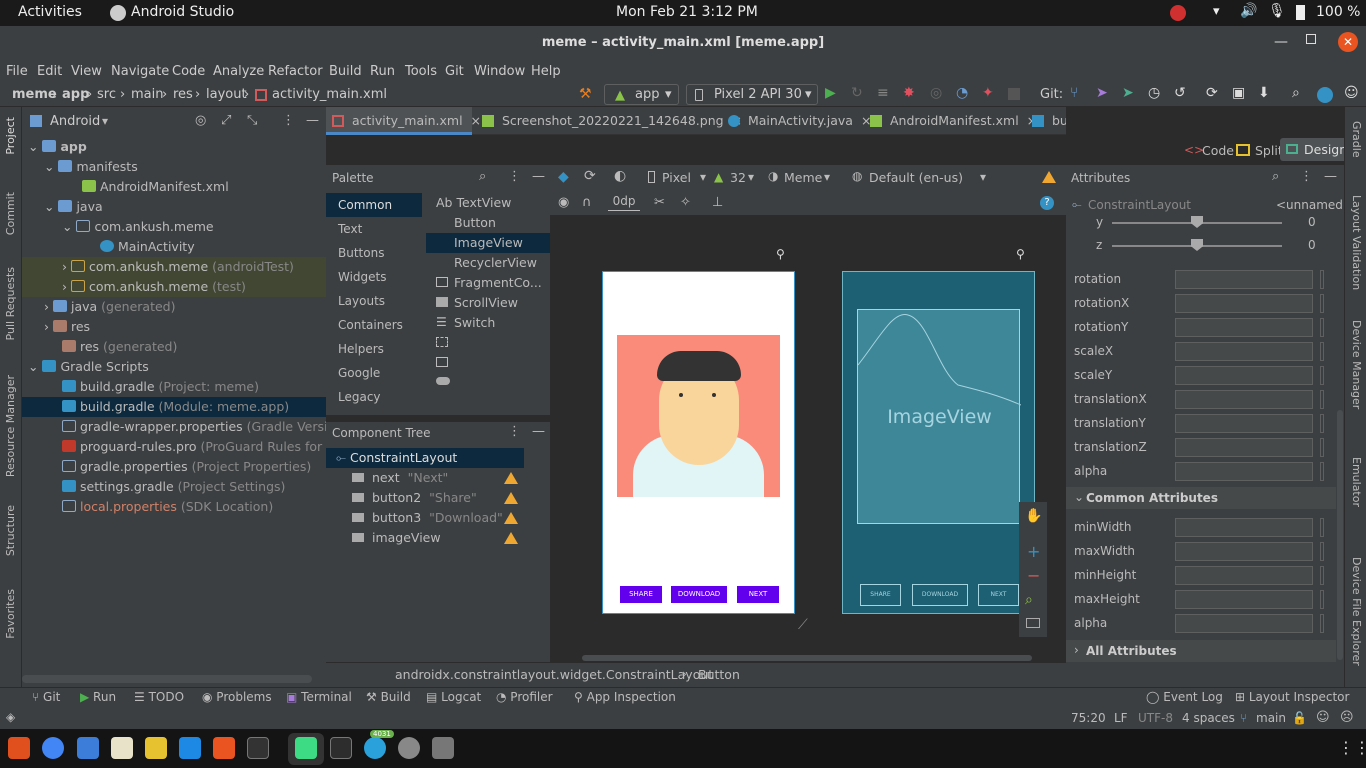 The height and width of the screenshot is (768, 1366). What do you see at coordinates (1197, 222) in the screenshot?
I see `y-slider-thumb` at bounding box center [1197, 222].